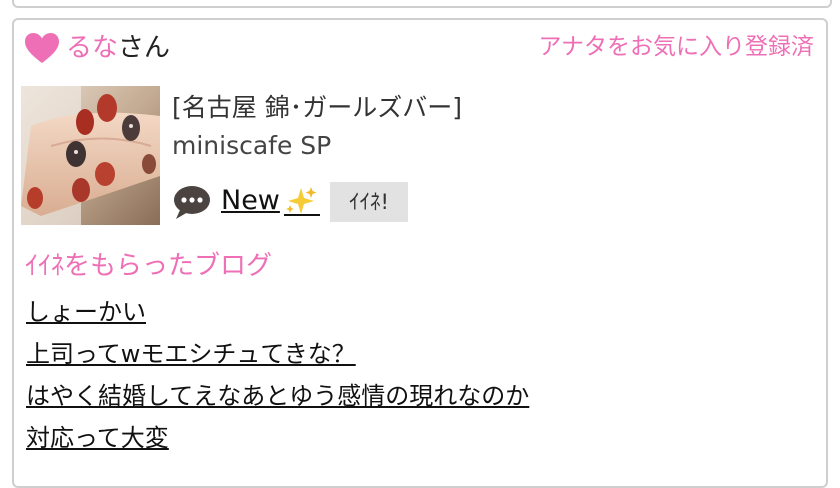 This screenshot has width=840, height=488. I want to click on cast-name: るなさん, so click(118, 48).